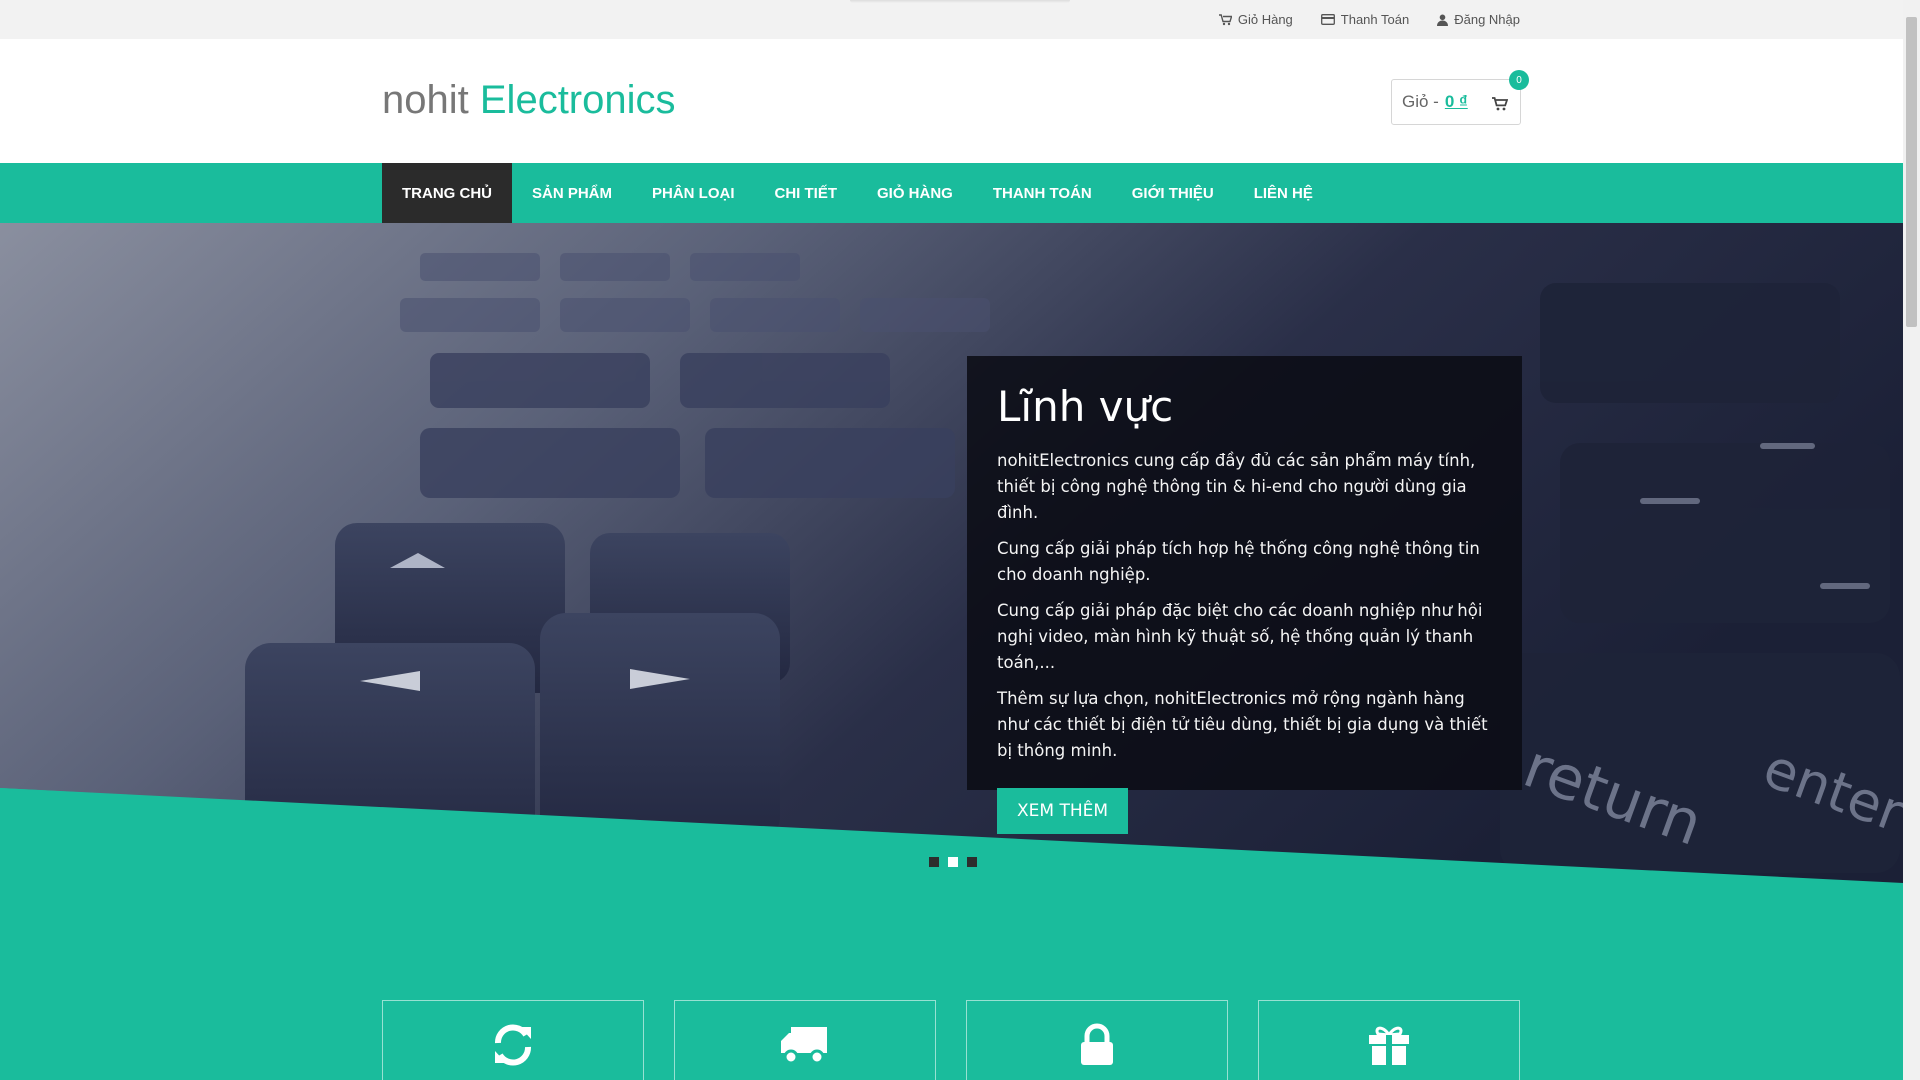  Describe the element at coordinates (1420, 101) in the screenshot. I see `mini-cart-label: Giỏ -` at that location.